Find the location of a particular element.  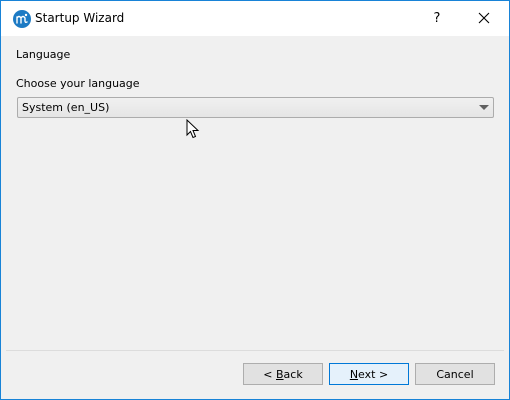

help-button: ? is located at coordinates (437, 18).